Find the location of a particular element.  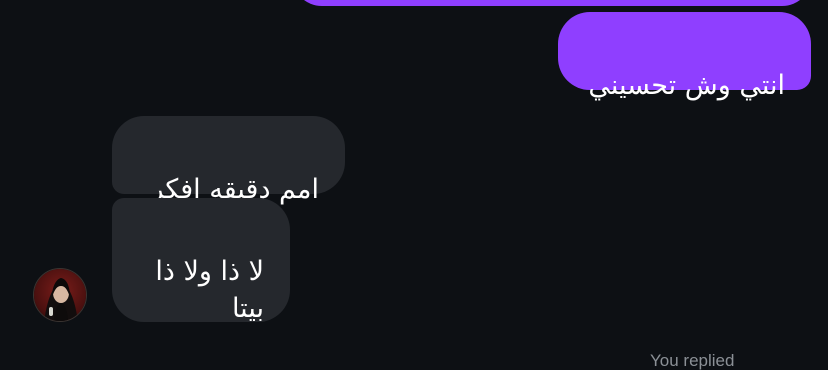

outgoing-message-bubble: انتي وش تحسيني is located at coordinates (684, 56).